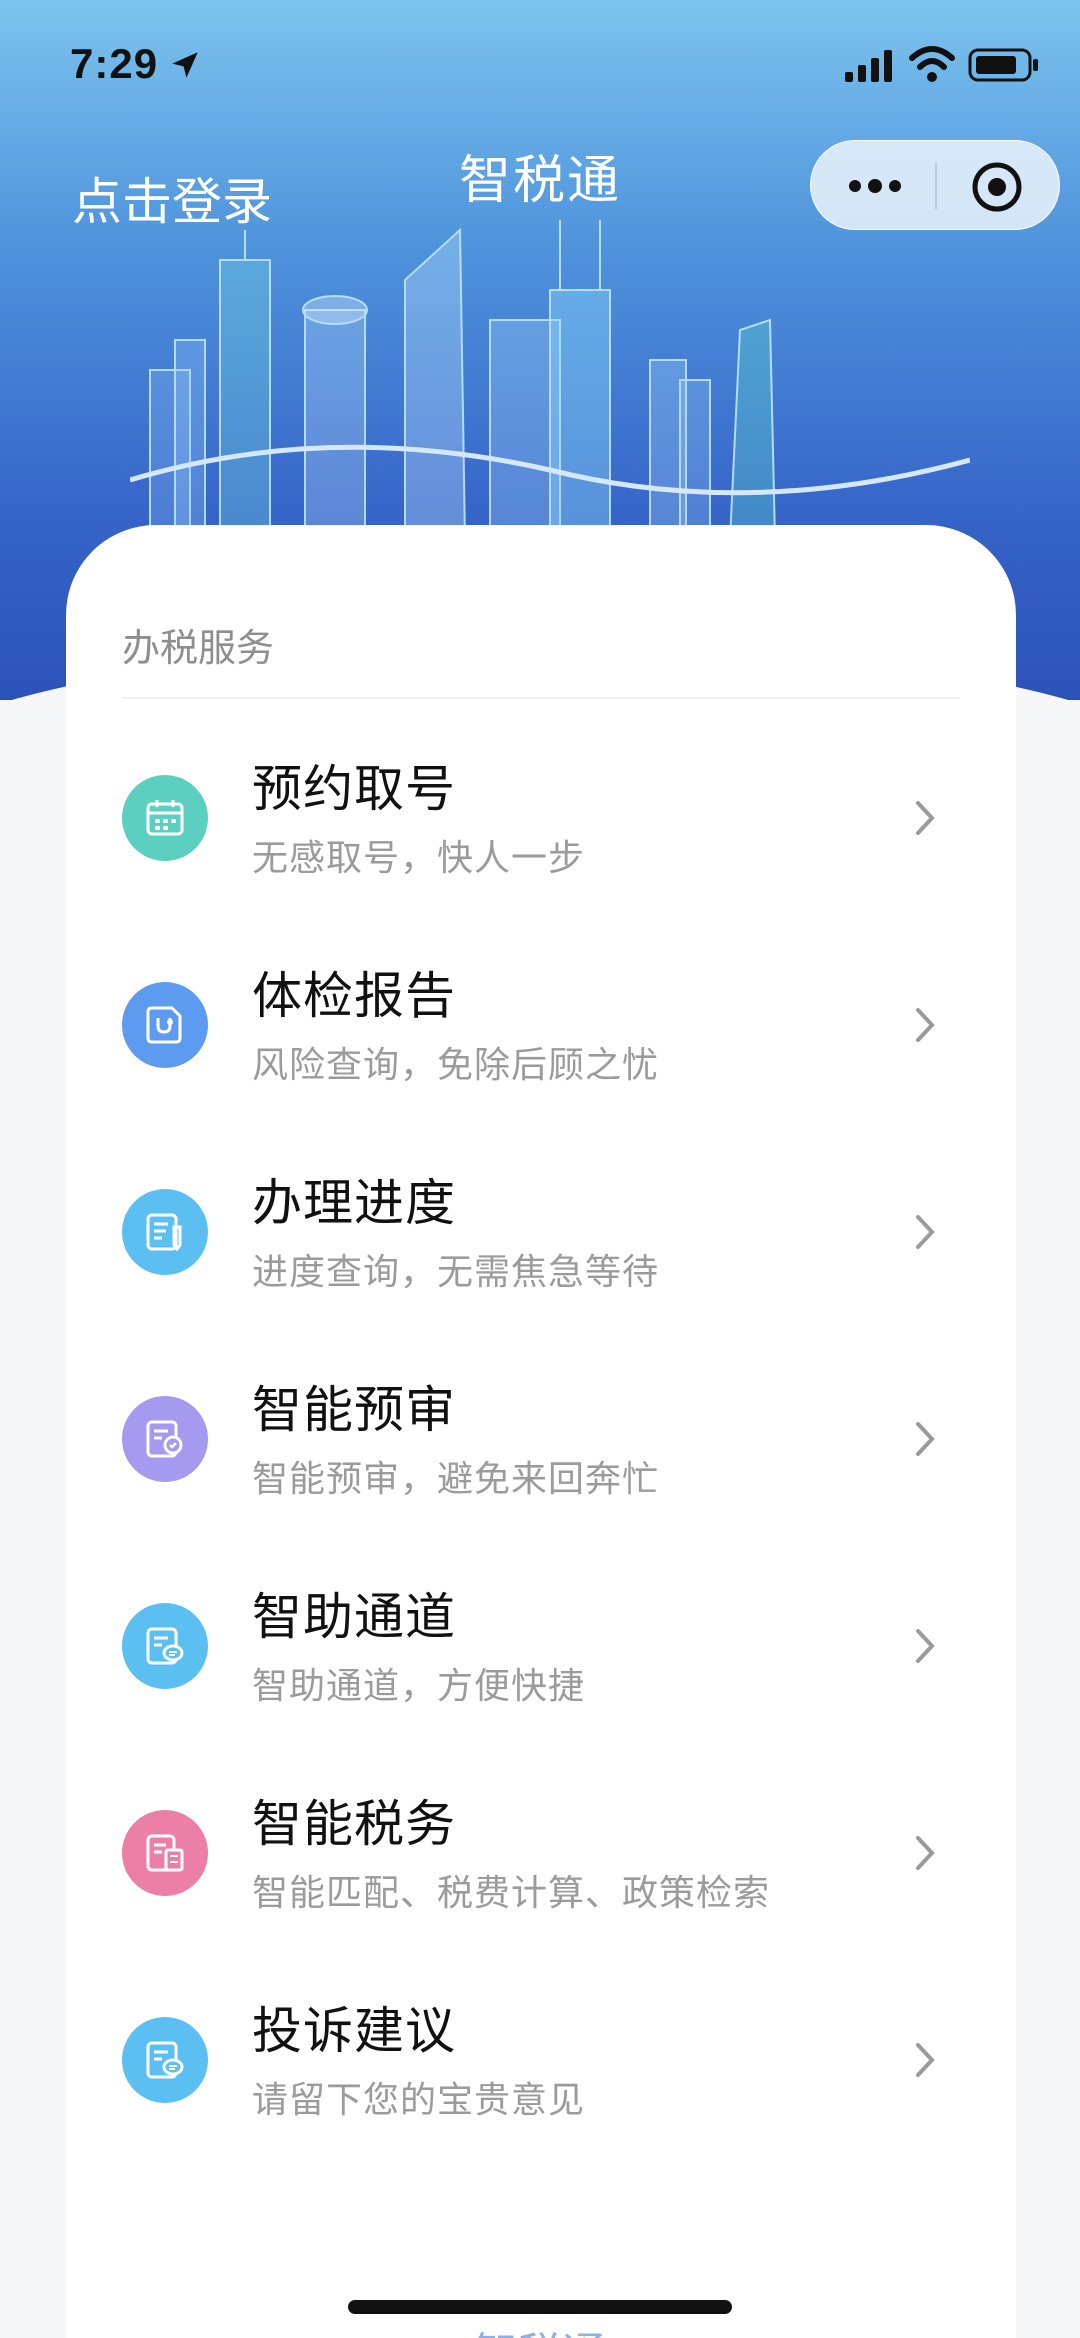  Describe the element at coordinates (541, 1646) in the screenshot. I see `service-item-assist-channel: 智助通道 智助通道，方便快捷` at that location.